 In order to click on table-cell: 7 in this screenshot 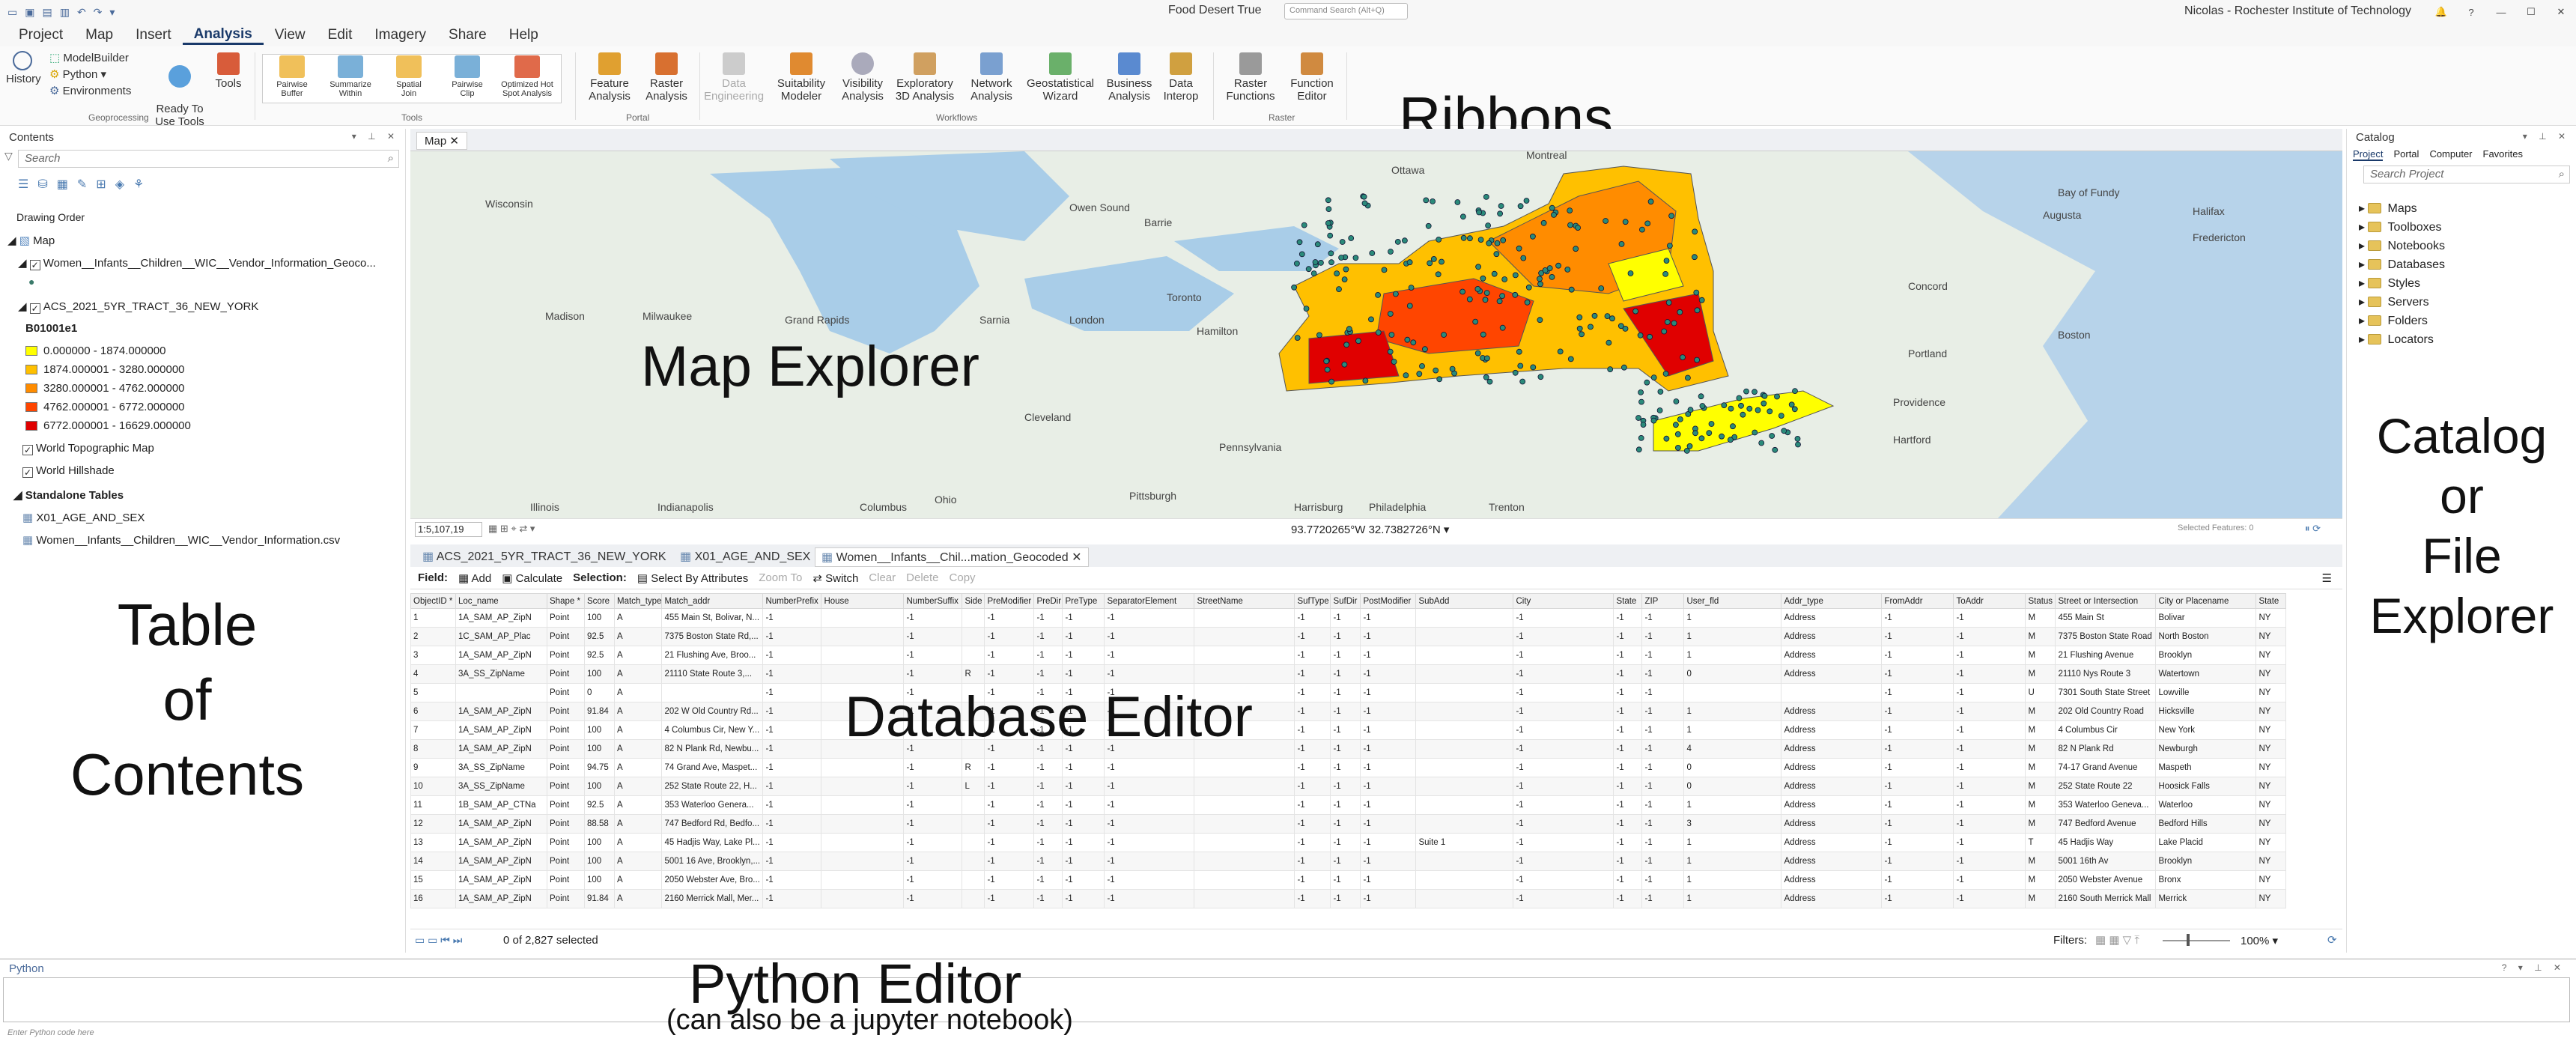, I will do `click(433, 730)`.